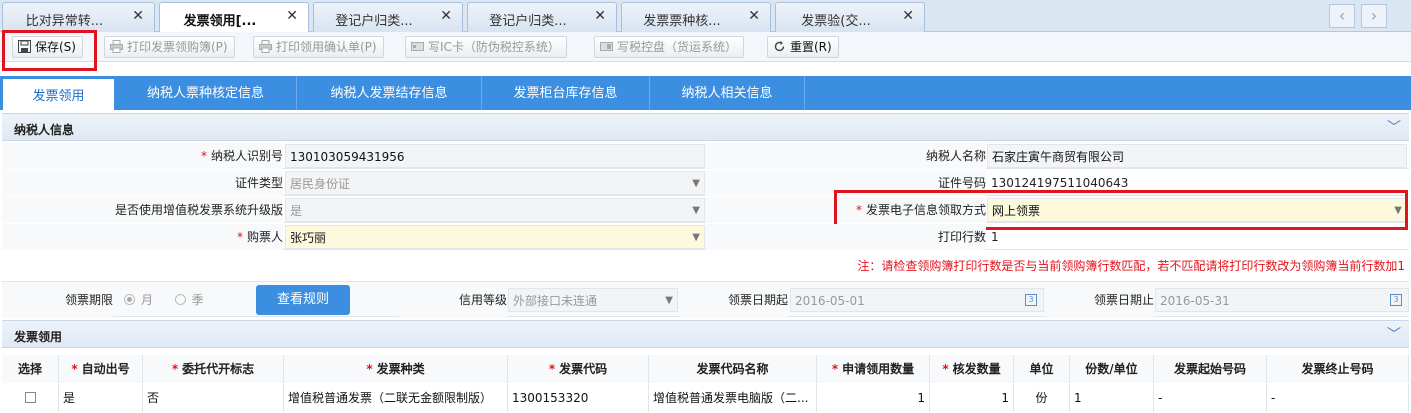  What do you see at coordinates (101, 369) in the screenshot?
I see `col-auto-number: * 自动出号` at bounding box center [101, 369].